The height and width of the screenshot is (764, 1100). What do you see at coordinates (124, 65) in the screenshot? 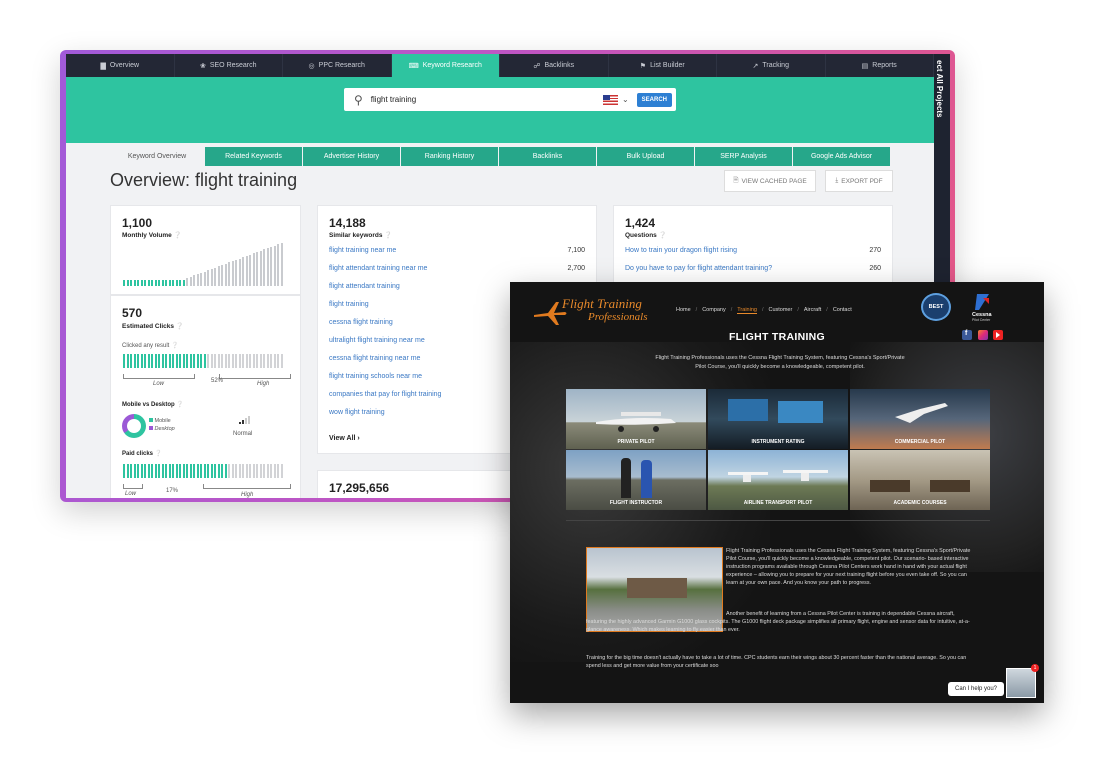
I see `topnav-label: Overview` at bounding box center [124, 65].